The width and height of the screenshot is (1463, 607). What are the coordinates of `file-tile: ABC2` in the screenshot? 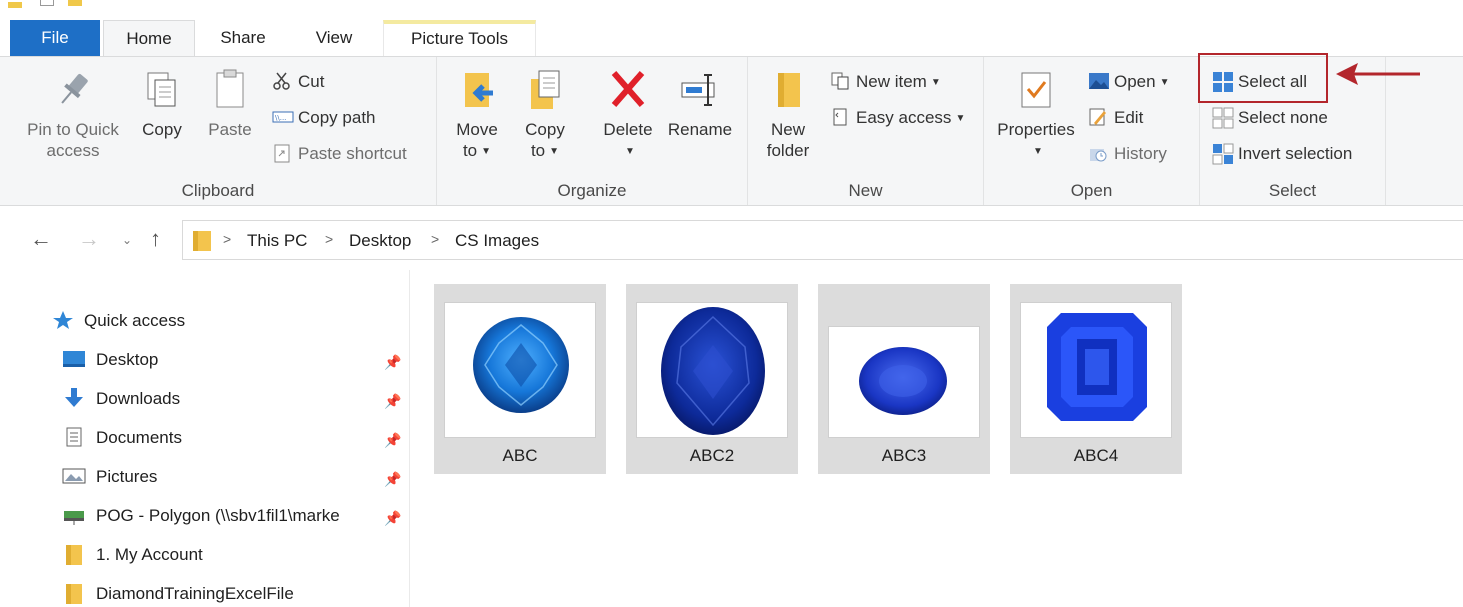 It's located at (712, 379).